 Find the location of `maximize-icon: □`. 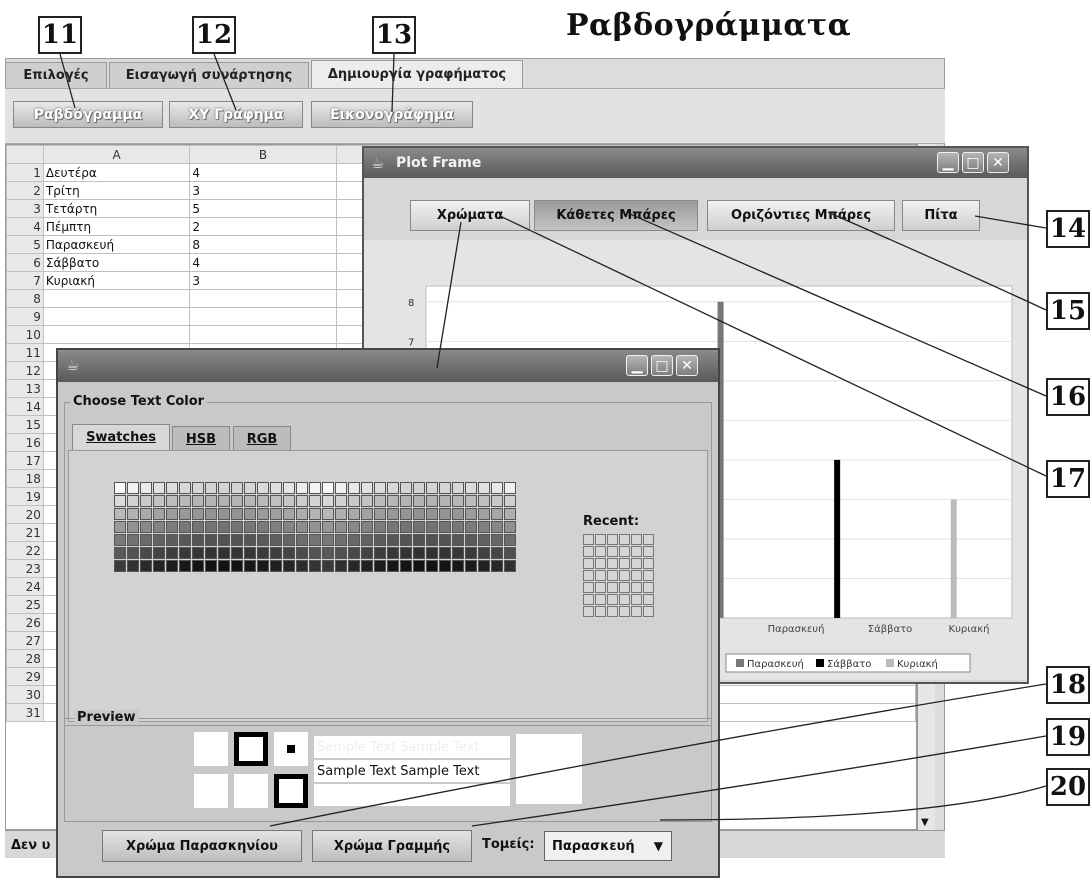

maximize-icon: □ is located at coordinates (662, 365).